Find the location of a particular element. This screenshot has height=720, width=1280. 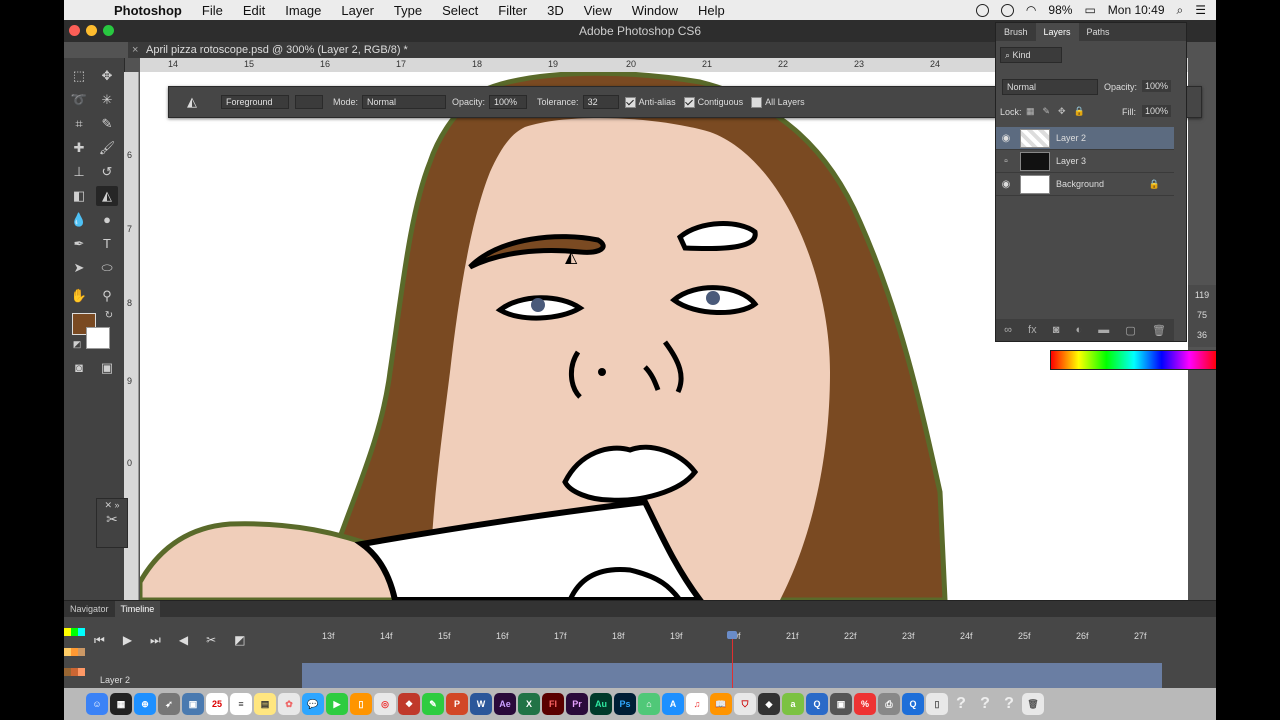

adjustment-layer-icon: ◐ is located at coordinates (1079, 330).